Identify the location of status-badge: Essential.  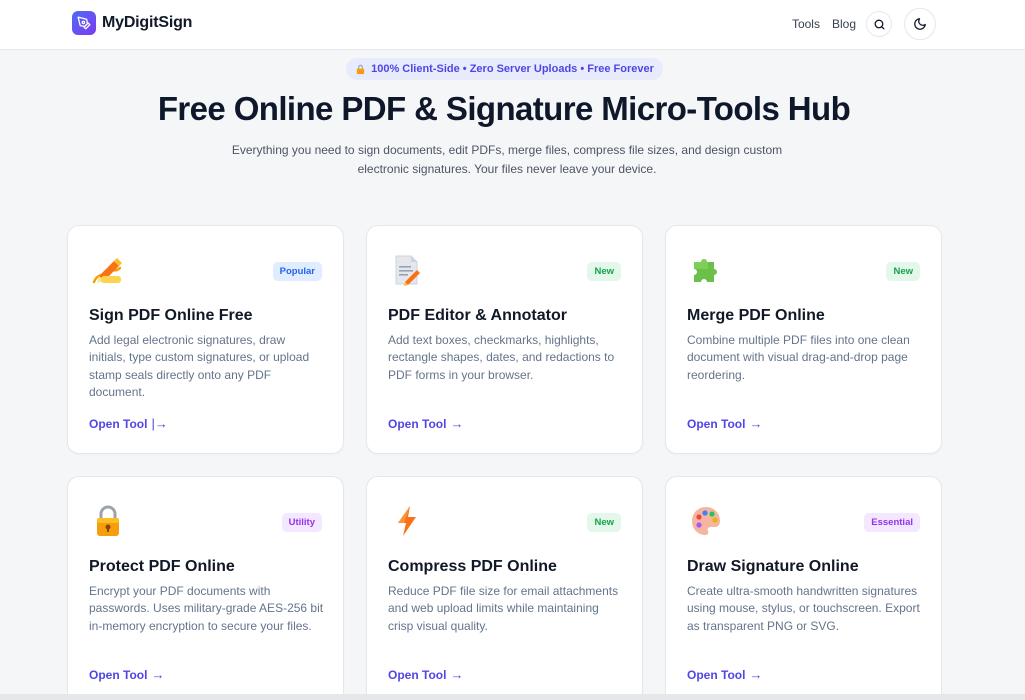
(892, 522).